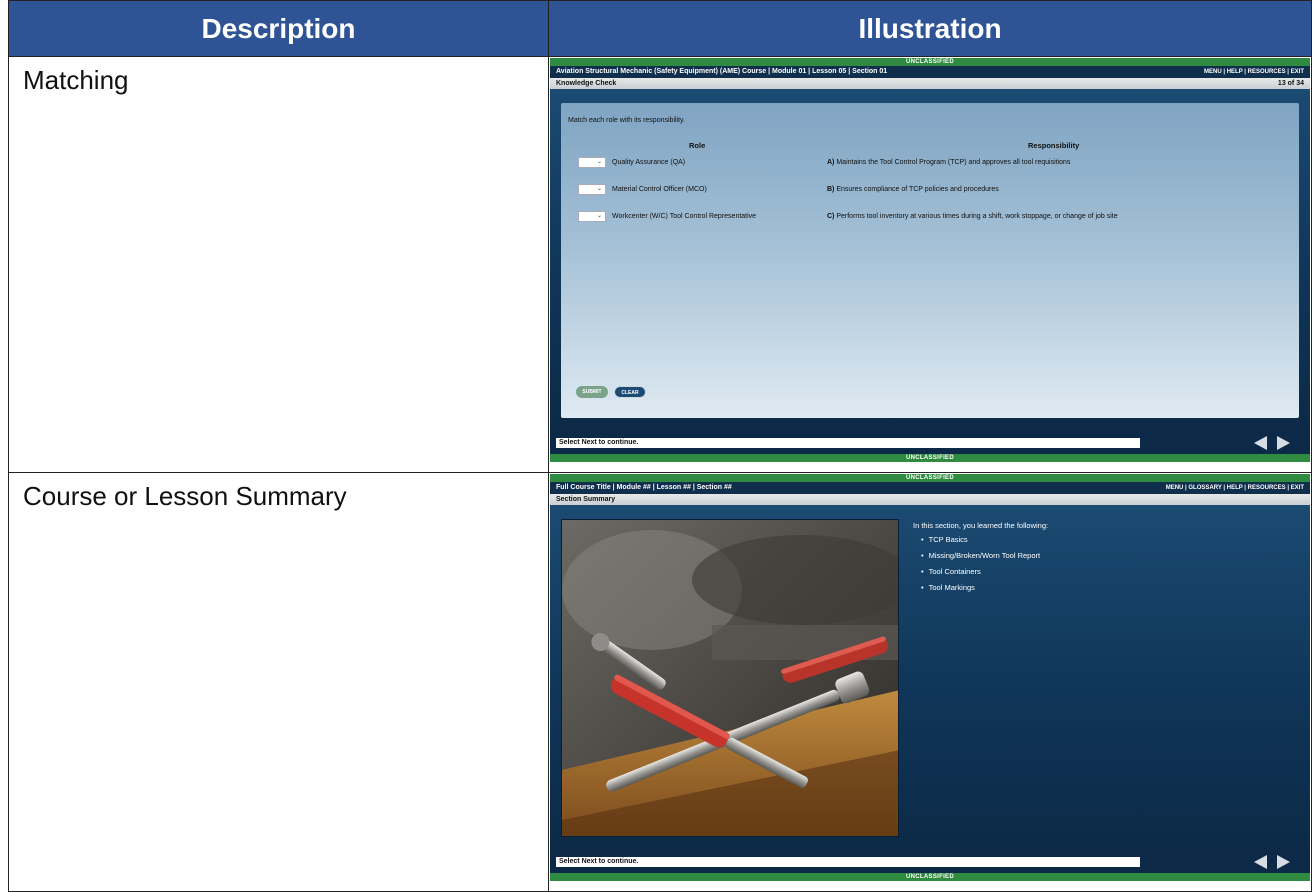 The image size is (1314, 892). Describe the element at coordinates (630, 392) in the screenshot. I see `clear-button: CLEAR` at that location.